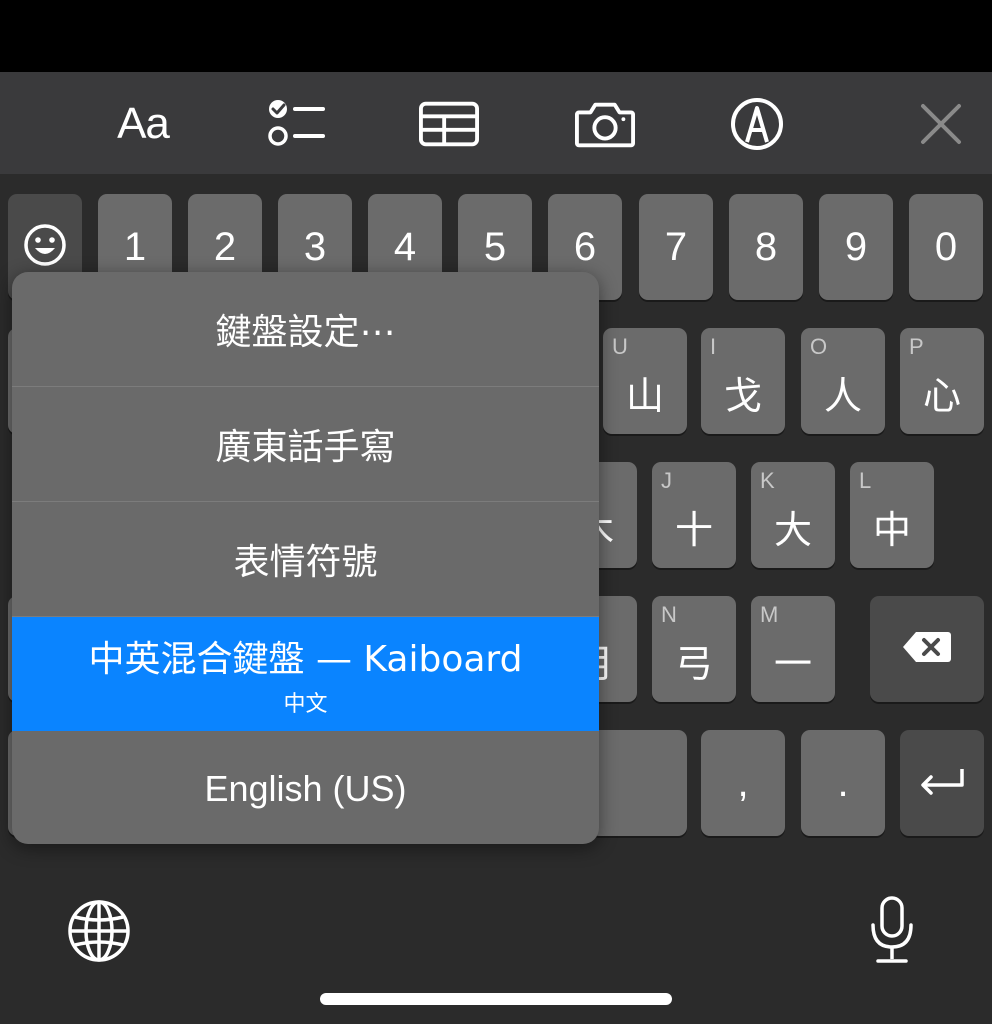  I want to click on key-j: J 十, so click(694, 515).